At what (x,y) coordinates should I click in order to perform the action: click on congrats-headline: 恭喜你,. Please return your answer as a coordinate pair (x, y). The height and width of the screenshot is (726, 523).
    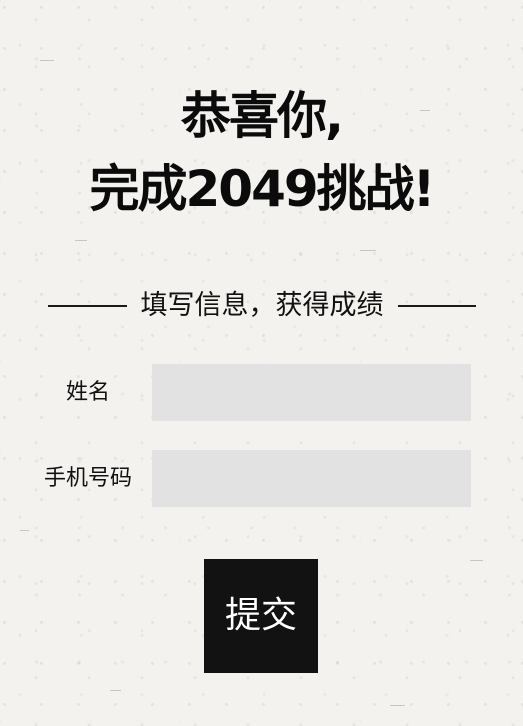
    Looking at the image, I should click on (262, 116).